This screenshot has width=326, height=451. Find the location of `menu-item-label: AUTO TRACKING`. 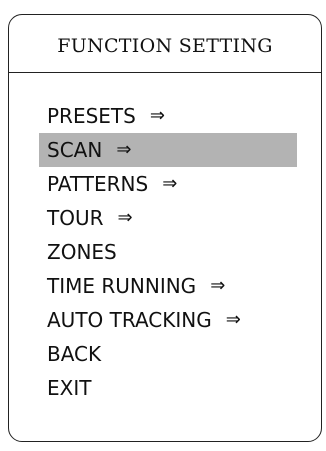

menu-item-label: AUTO TRACKING is located at coordinates (129, 320).